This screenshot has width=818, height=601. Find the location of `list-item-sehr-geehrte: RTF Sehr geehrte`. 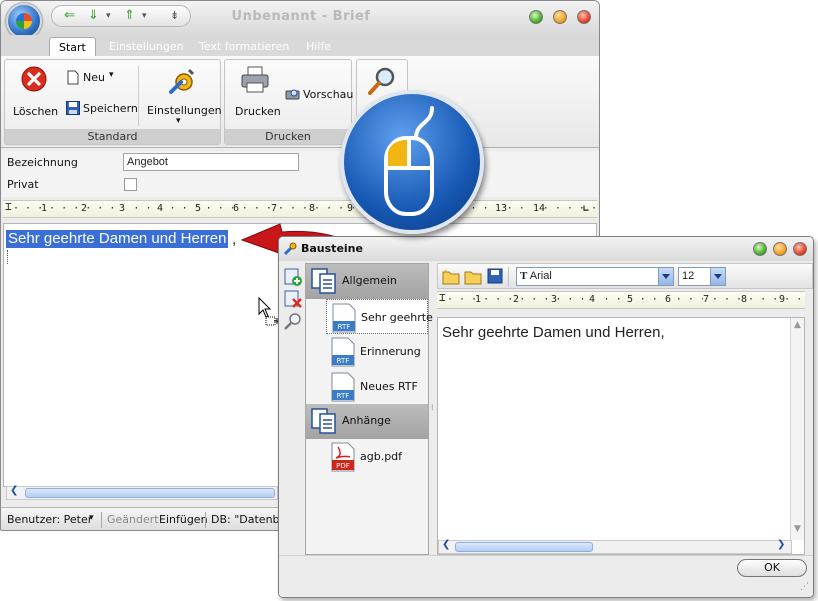

list-item-sehr-geehrte: RTF Sehr geehrte is located at coordinates (379, 316).